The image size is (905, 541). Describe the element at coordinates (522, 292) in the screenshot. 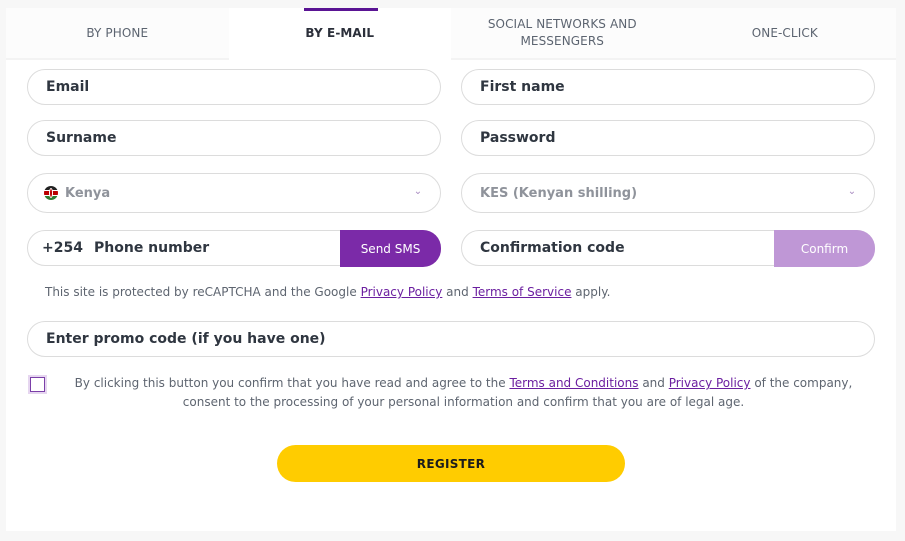

I see `recaptcha-terms-link: Terms of Service` at that location.